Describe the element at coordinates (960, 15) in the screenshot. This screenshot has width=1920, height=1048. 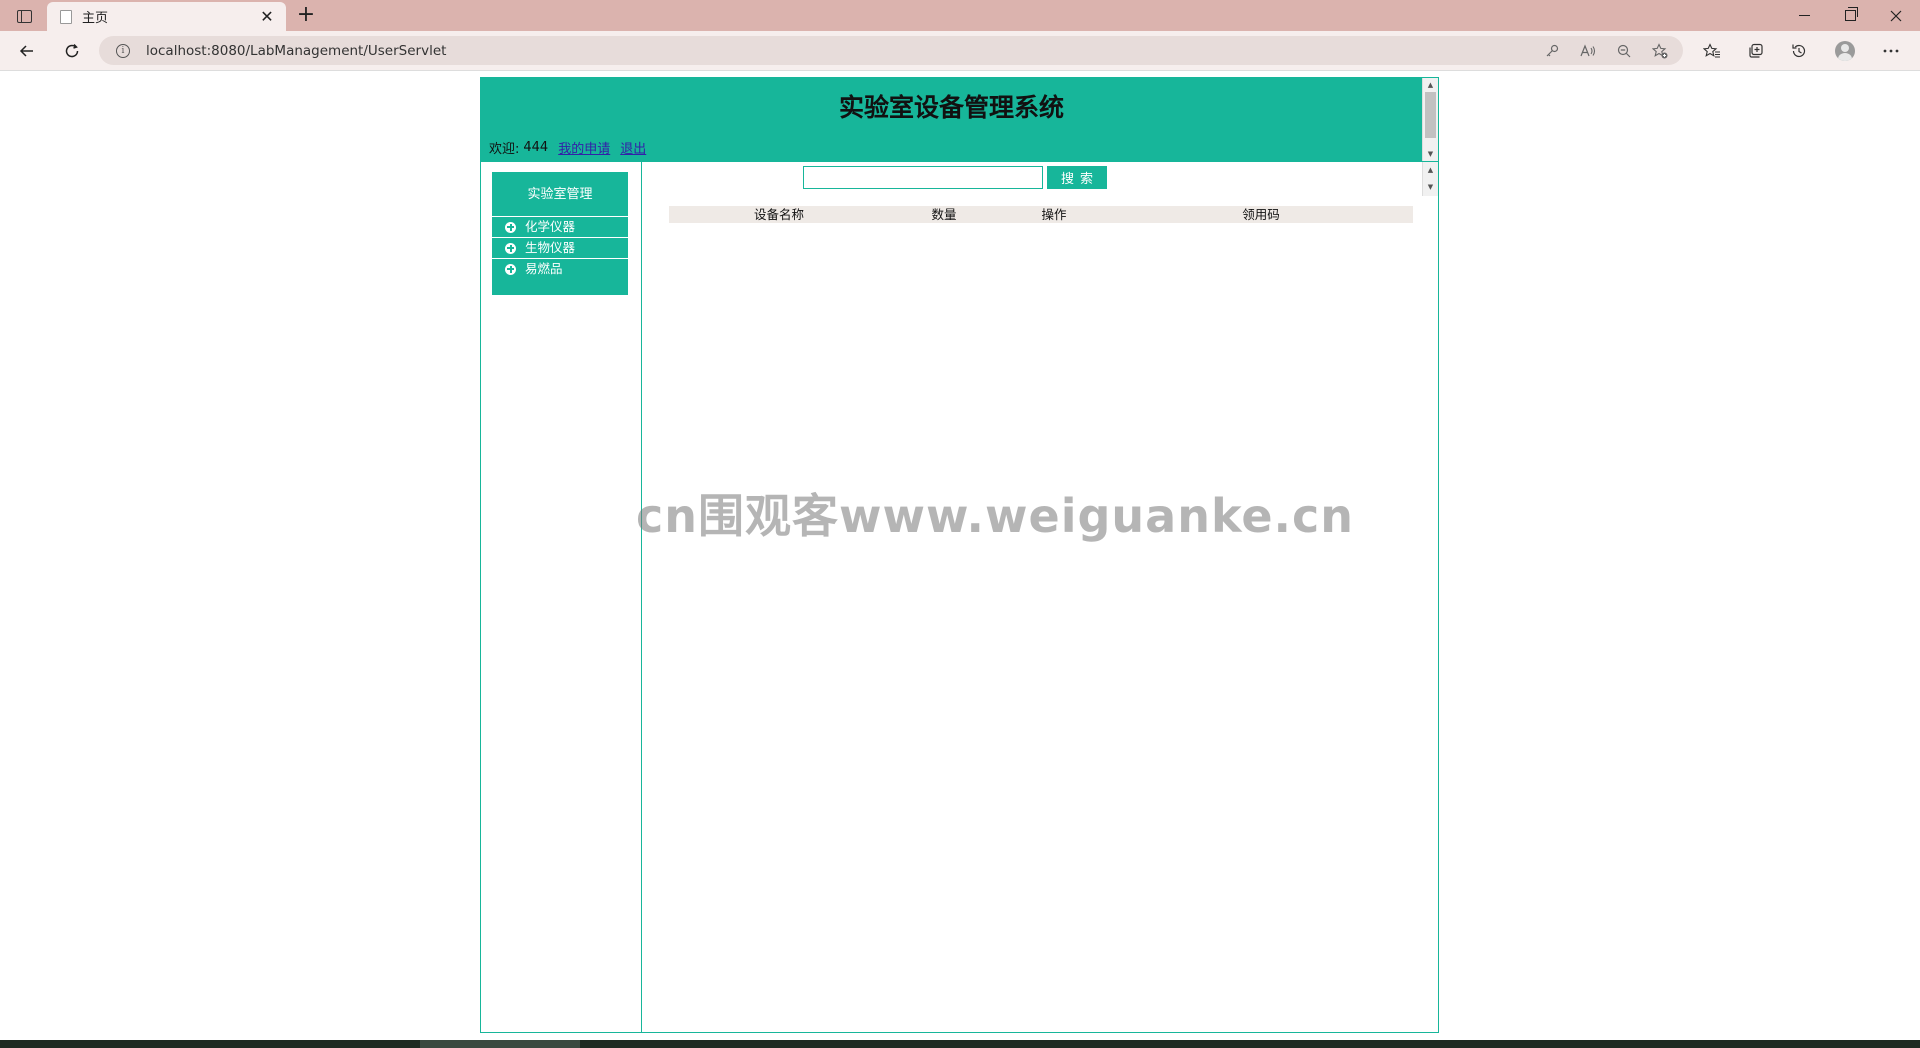
I see `browser-tab-bar: 主页 ✕ +` at that location.